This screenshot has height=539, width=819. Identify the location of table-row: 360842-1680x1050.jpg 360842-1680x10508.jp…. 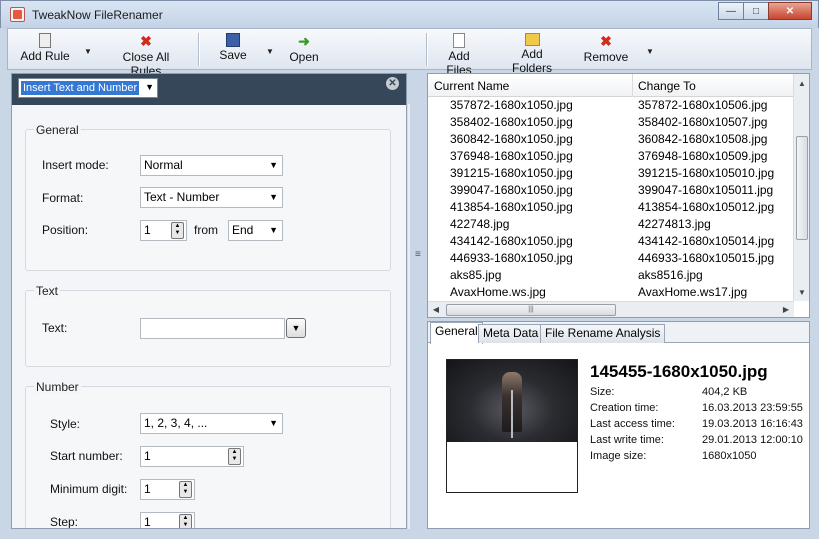
(611, 139).